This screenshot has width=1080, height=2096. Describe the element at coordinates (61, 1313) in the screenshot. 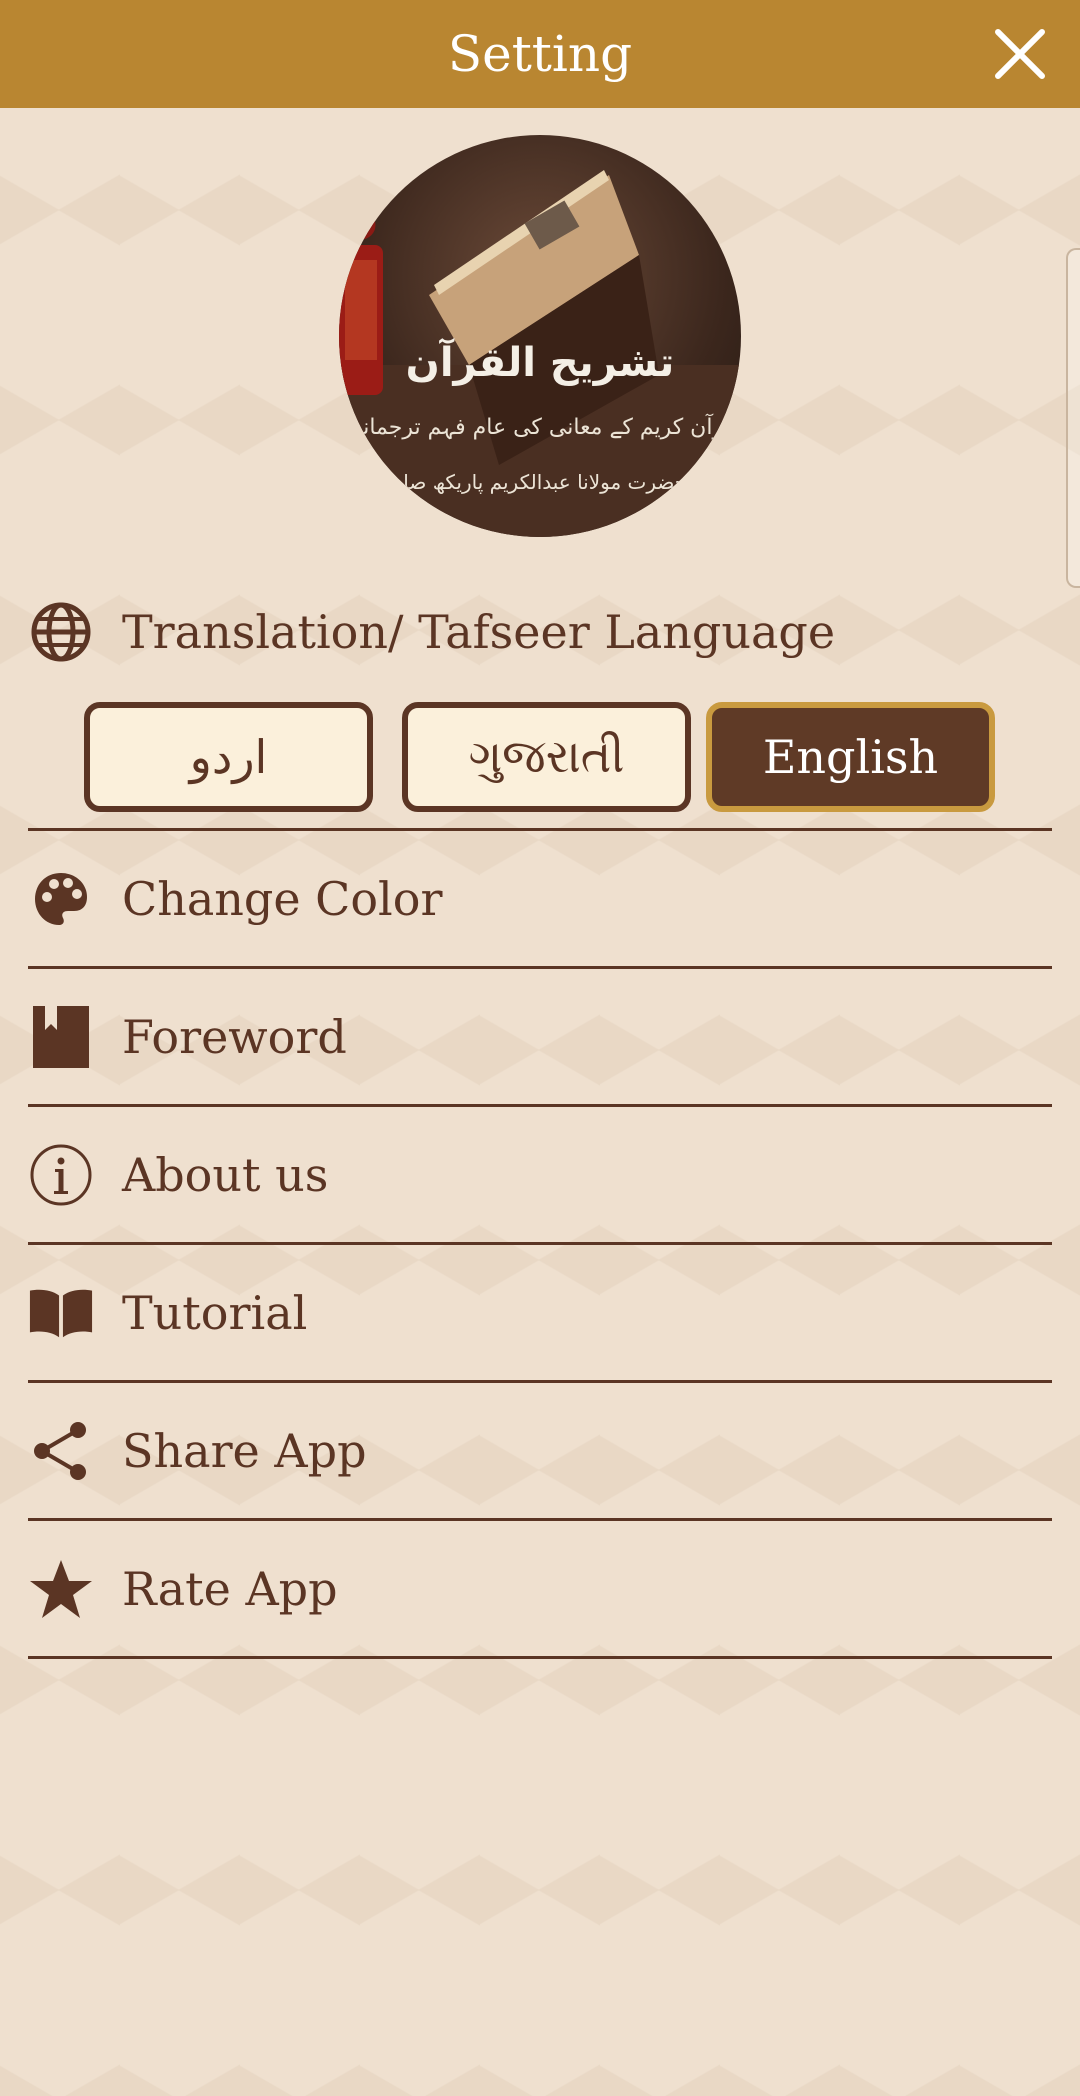

I see `open-book-icon` at that location.